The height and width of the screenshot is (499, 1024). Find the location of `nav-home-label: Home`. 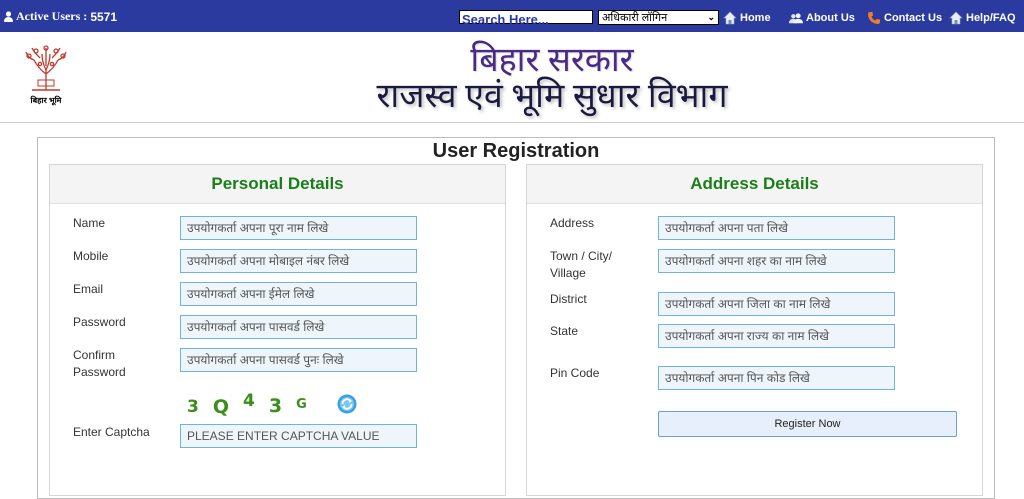

nav-home-label: Home is located at coordinates (755, 18).